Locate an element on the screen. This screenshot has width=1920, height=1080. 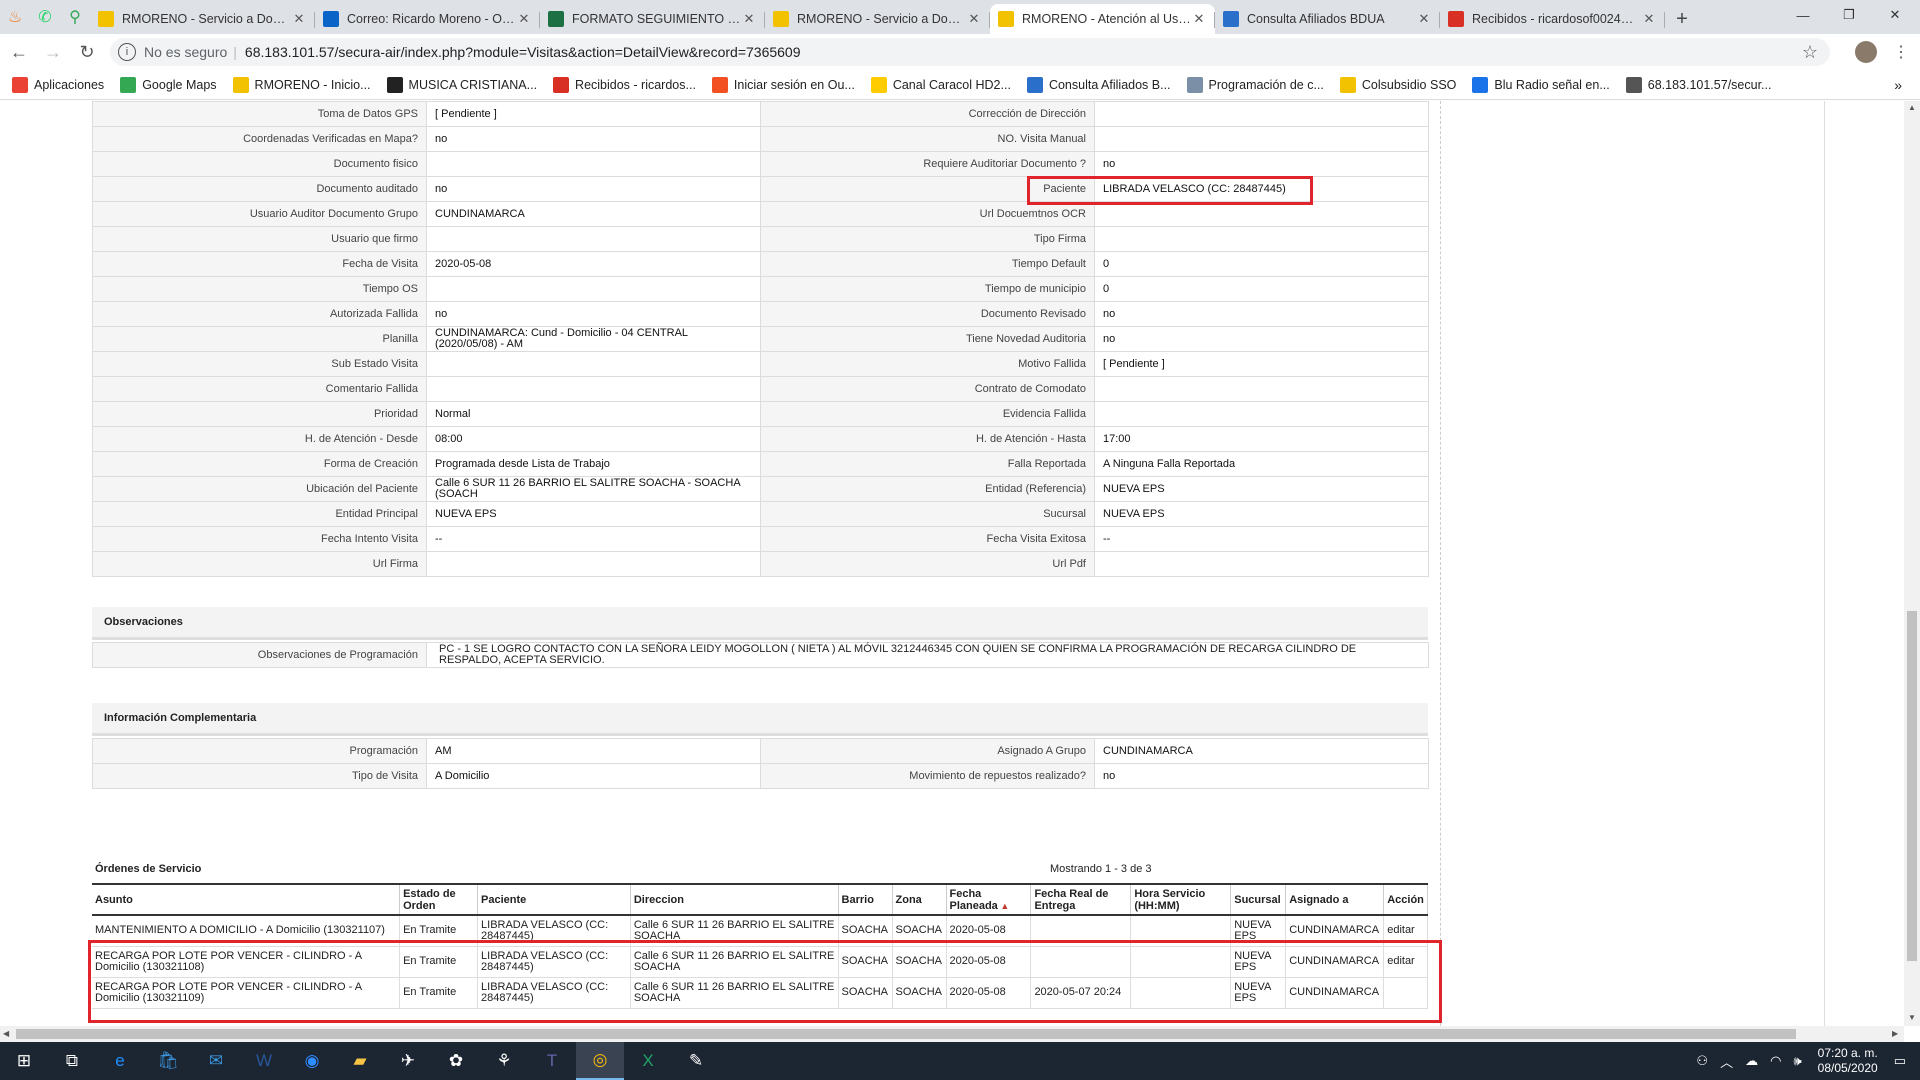
browser-tab: FORMATO SEGUIMIENTO PRO ✕ is located at coordinates (652, 19).